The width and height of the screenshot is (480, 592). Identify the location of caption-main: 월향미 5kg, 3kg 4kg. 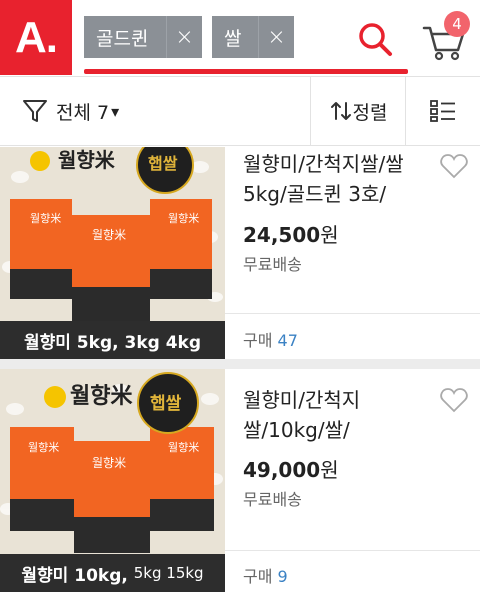
(112, 342).